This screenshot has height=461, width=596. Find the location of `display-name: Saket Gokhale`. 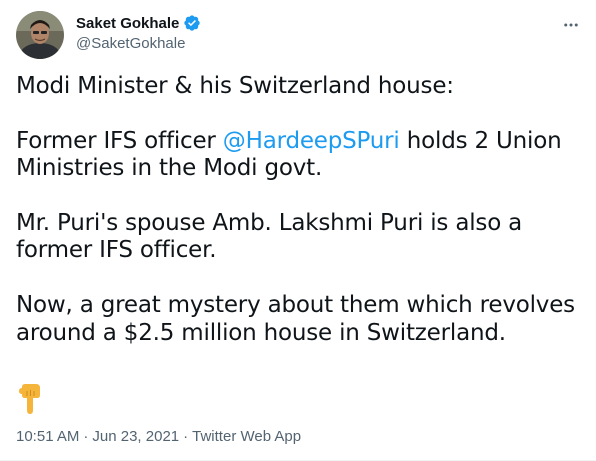

display-name: Saket Gokhale is located at coordinates (127, 23).